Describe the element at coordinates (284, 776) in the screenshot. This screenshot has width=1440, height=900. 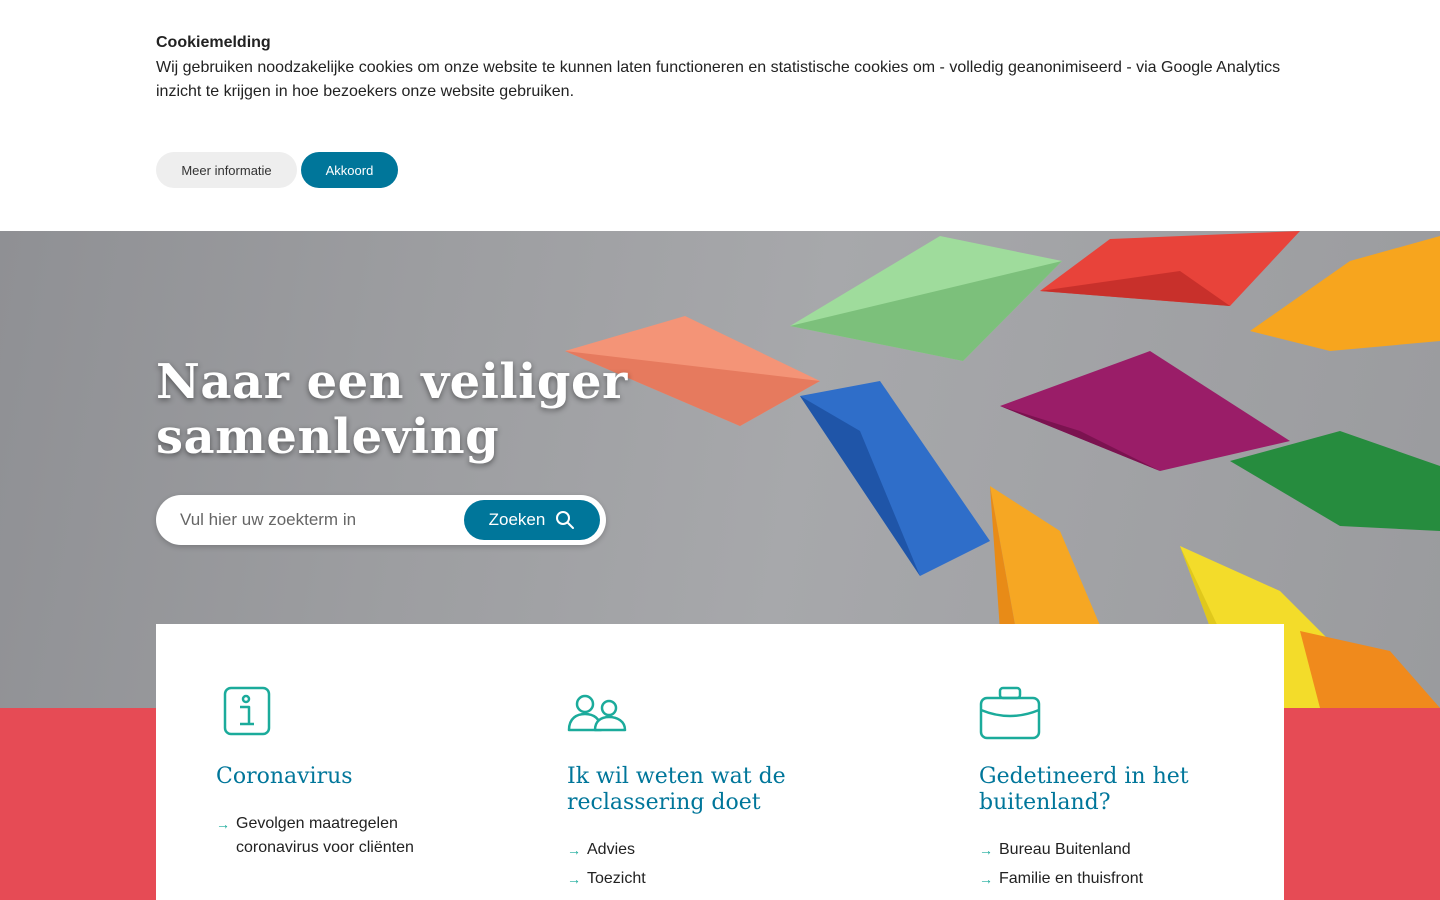
I see `topic-title: Coronavirus` at that location.